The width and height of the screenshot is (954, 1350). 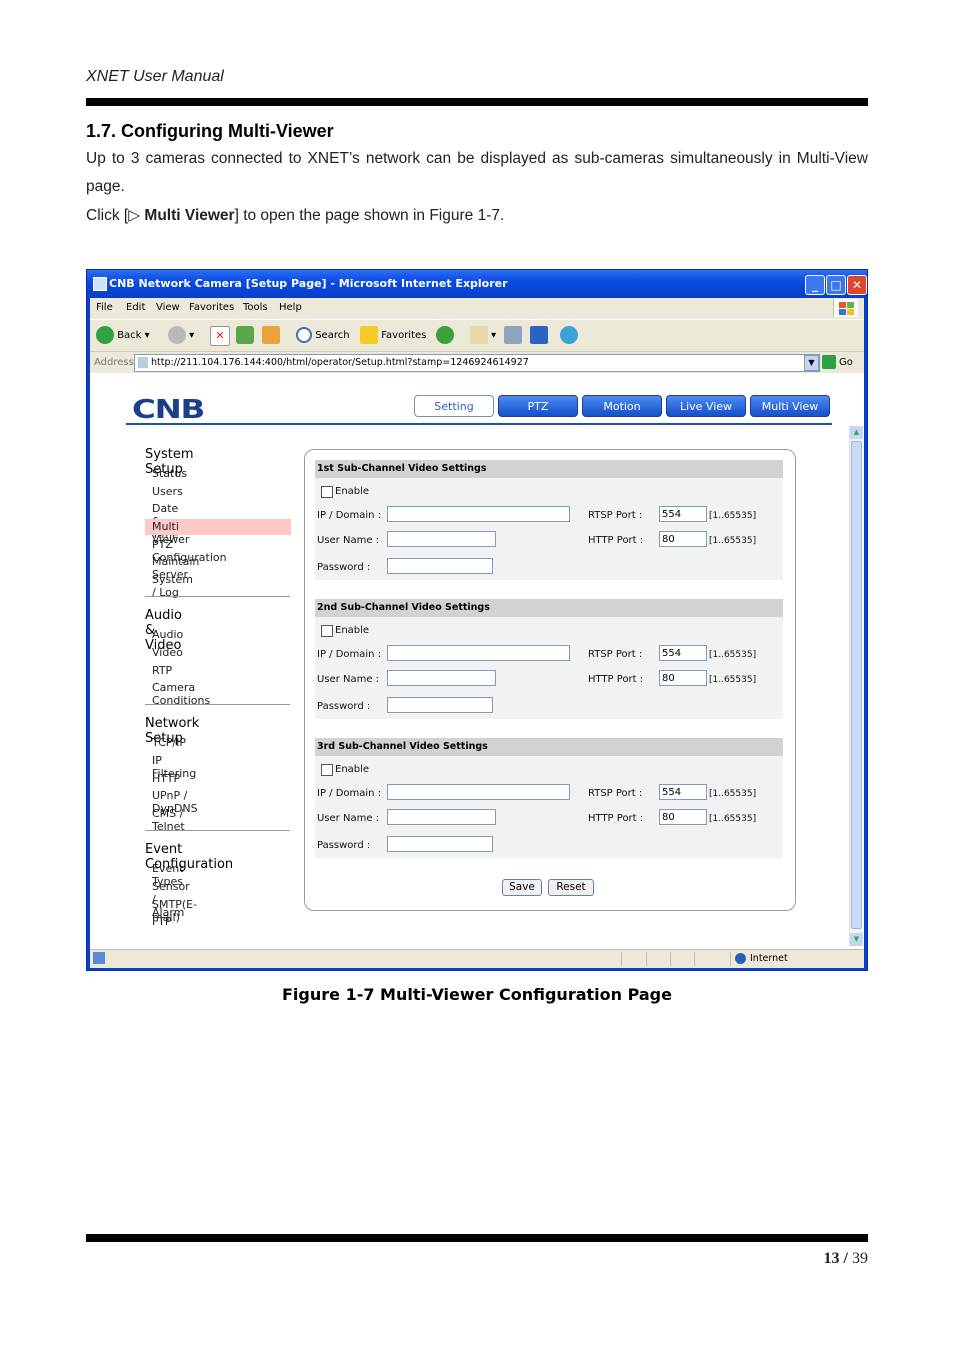 What do you see at coordinates (454, 406) in the screenshot?
I see `nav-setting: Setting` at bounding box center [454, 406].